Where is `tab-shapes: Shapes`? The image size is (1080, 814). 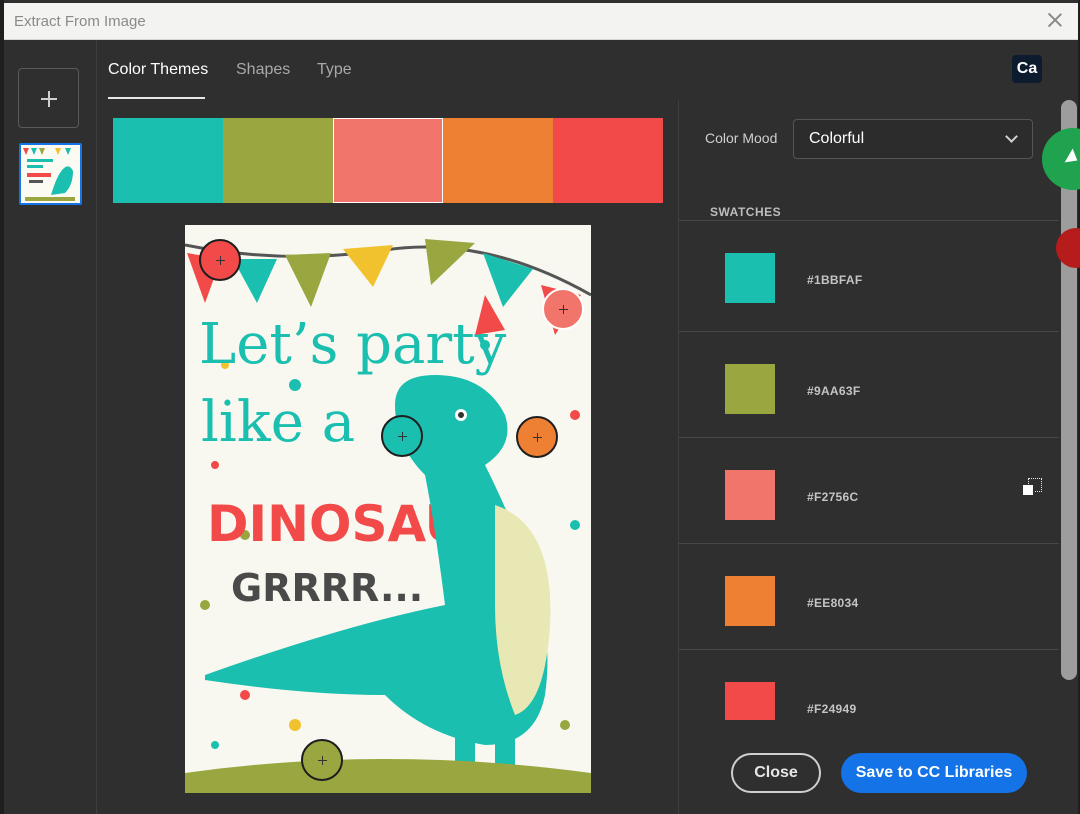
tab-shapes: Shapes is located at coordinates (263, 70).